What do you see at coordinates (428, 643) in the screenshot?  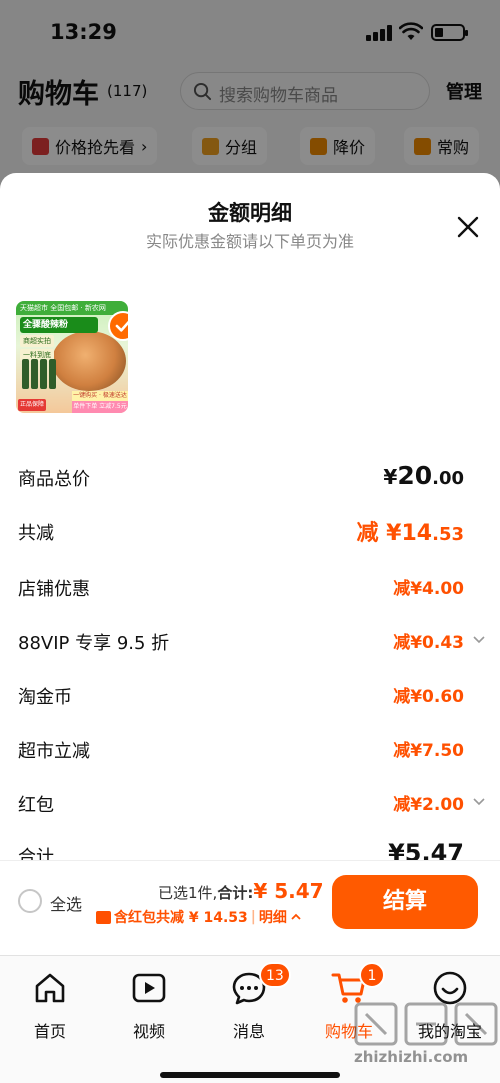 I see `row-value: 减¥0.43` at bounding box center [428, 643].